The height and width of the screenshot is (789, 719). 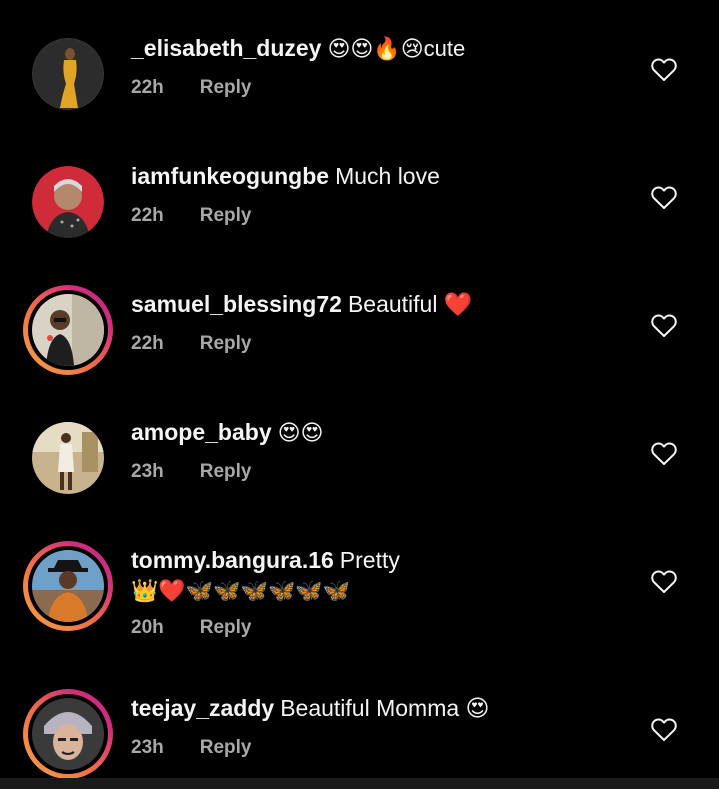 What do you see at coordinates (369, 560) in the screenshot?
I see `comment-text: Pretty` at bounding box center [369, 560].